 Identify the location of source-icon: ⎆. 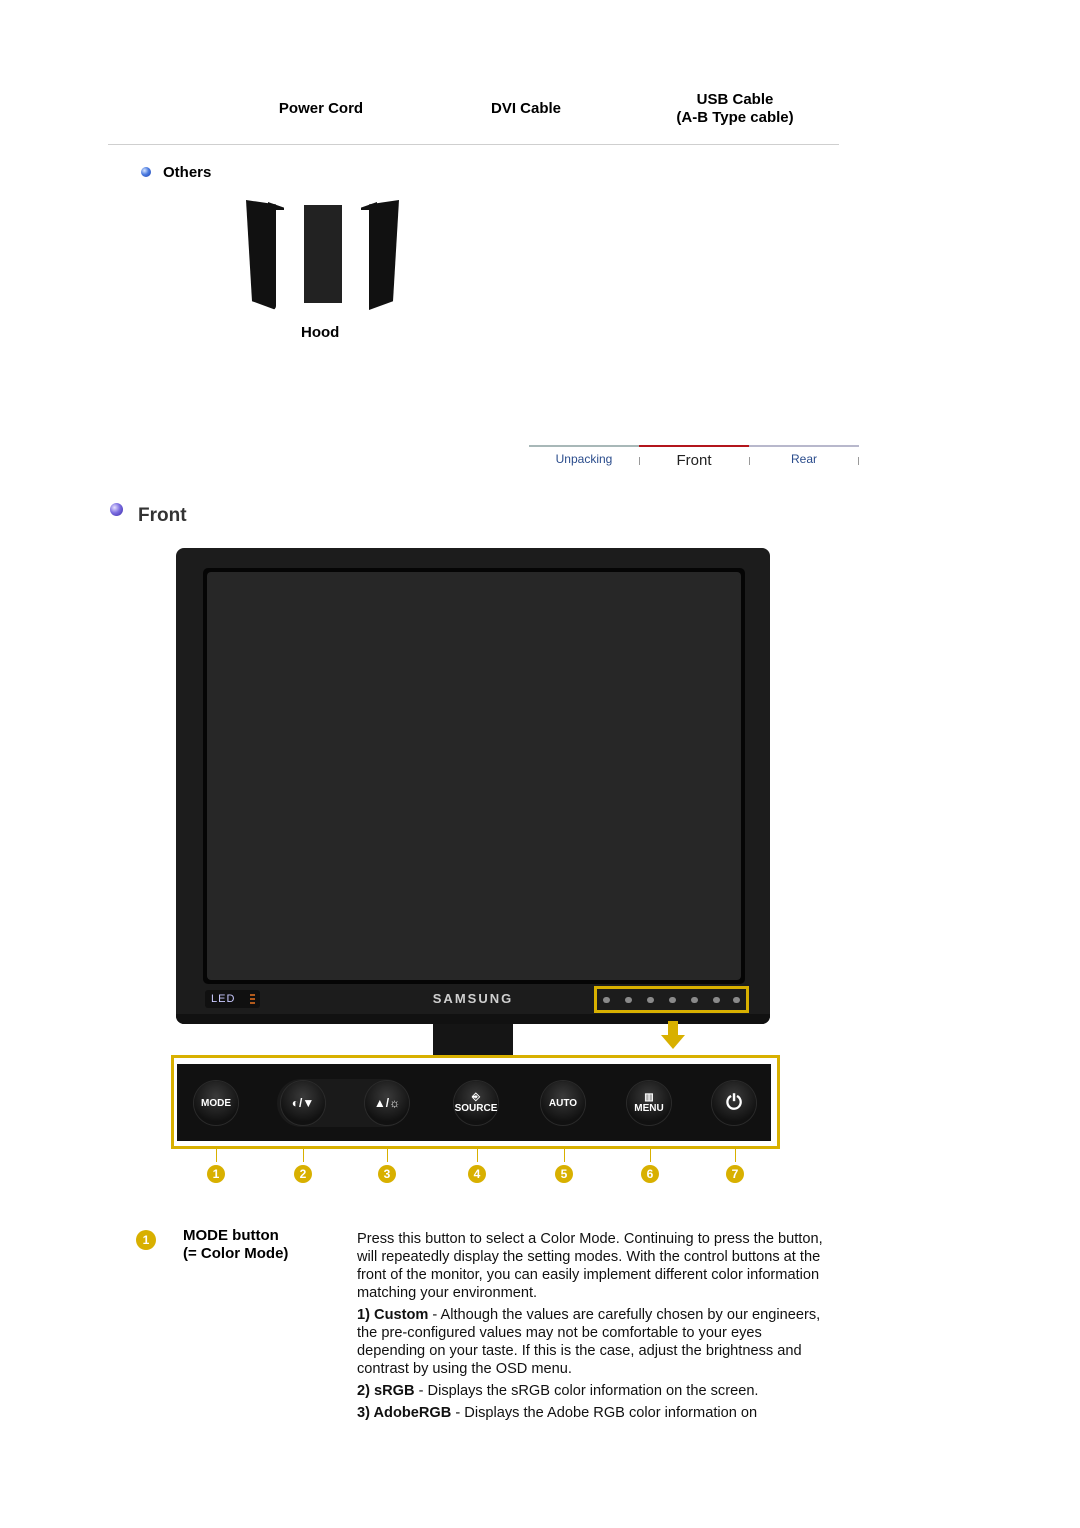
(476, 1097).